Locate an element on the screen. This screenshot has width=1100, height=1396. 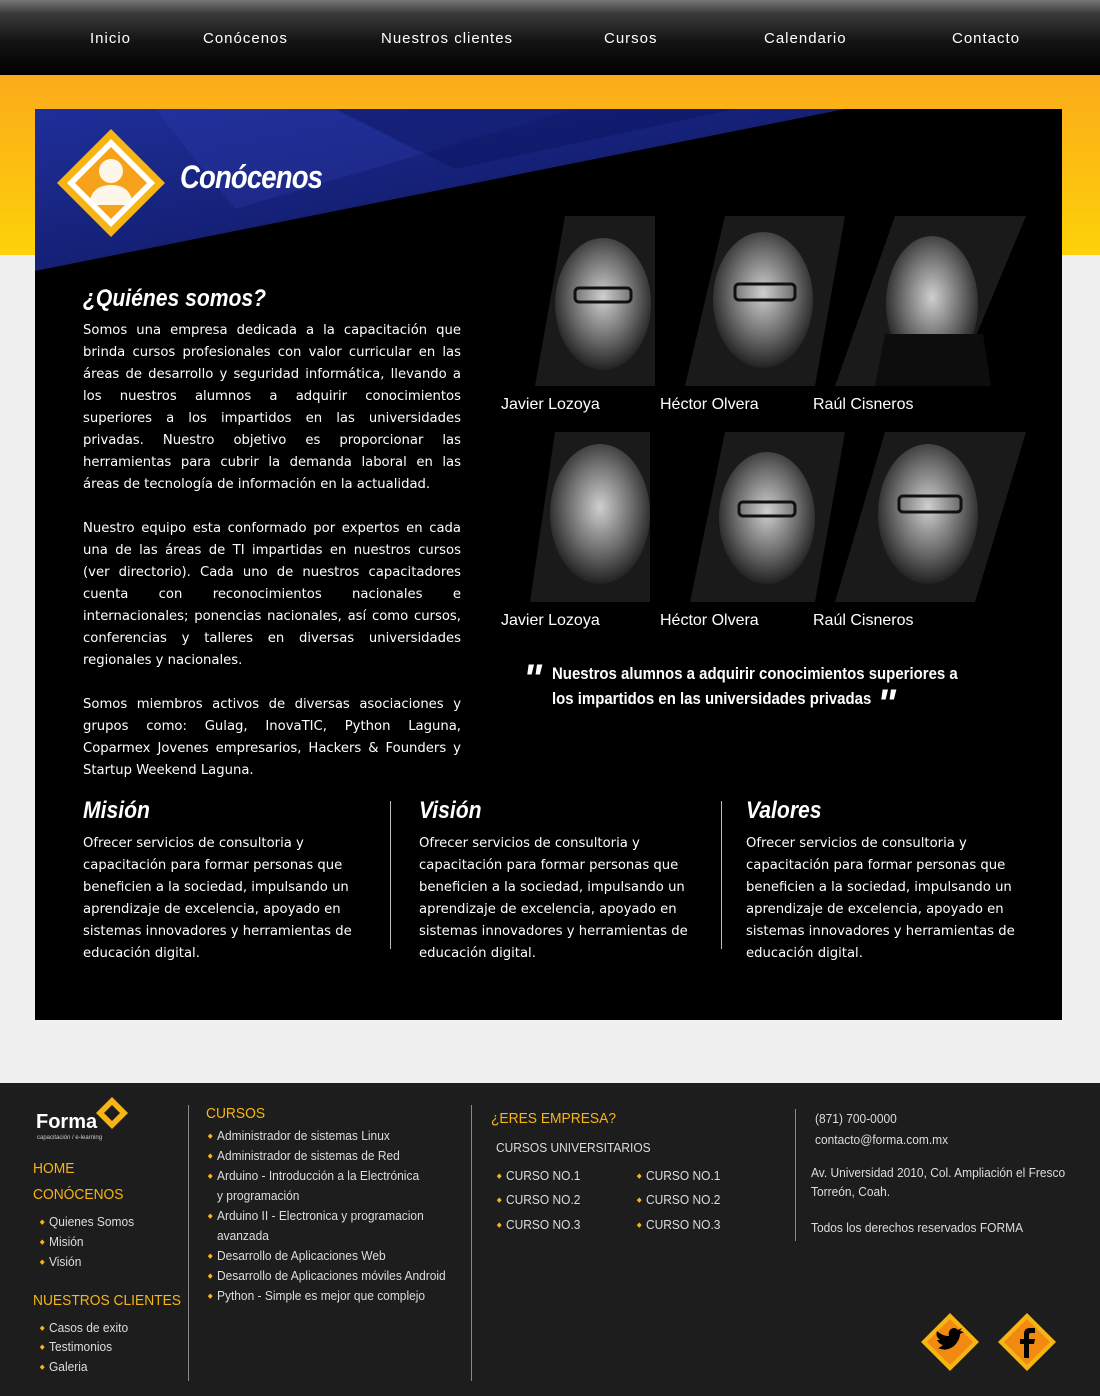
nav-nuestros-clientes: Nuestros clientes is located at coordinates (447, 38).